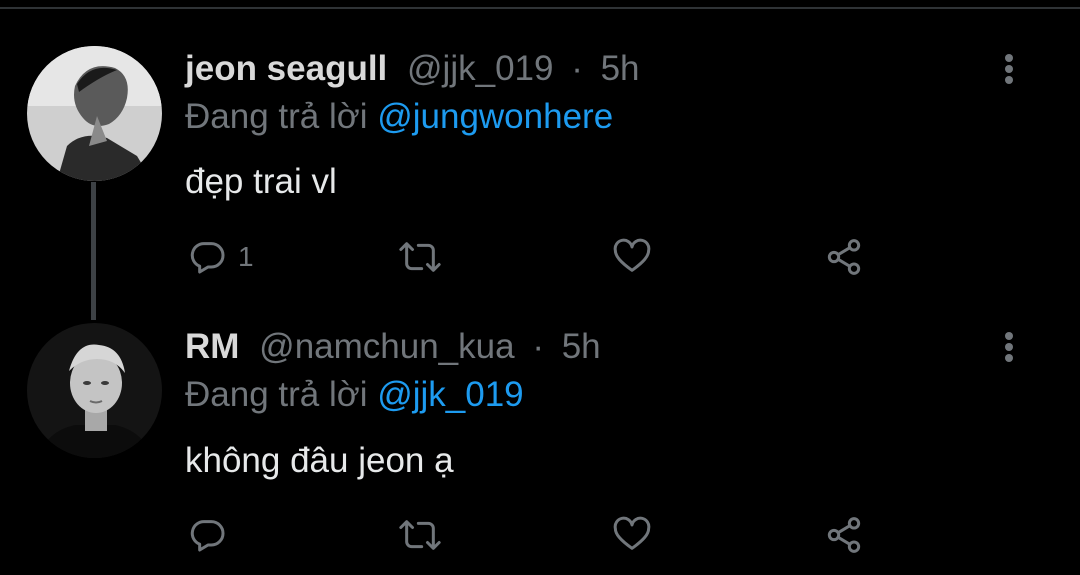  Describe the element at coordinates (212, 346) in the screenshot. I see `author-name: RM` at that location.